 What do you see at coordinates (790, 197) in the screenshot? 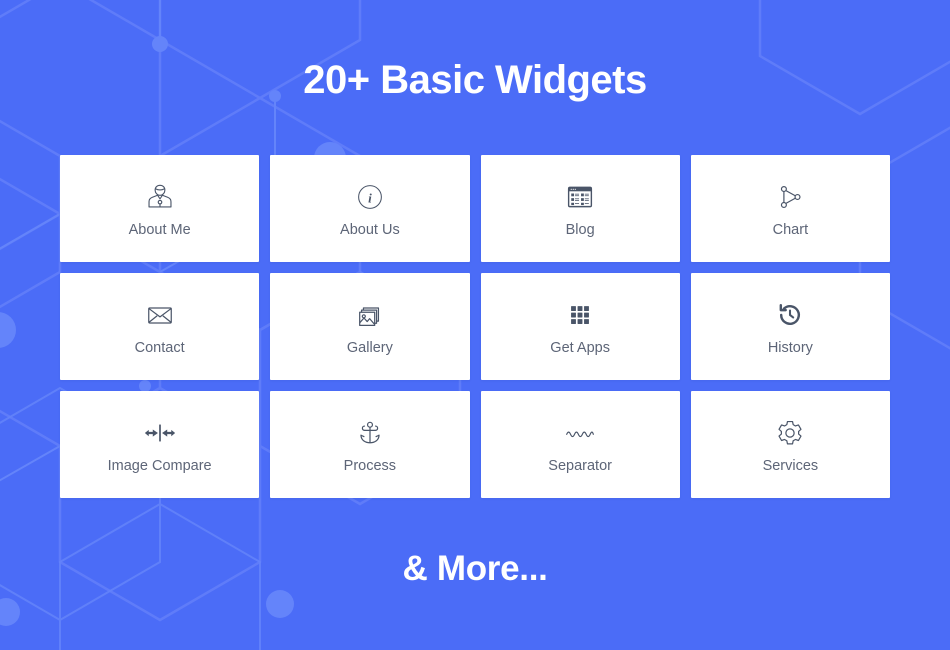
I see `network-nodes-icon` at bounding box center [790, 197].